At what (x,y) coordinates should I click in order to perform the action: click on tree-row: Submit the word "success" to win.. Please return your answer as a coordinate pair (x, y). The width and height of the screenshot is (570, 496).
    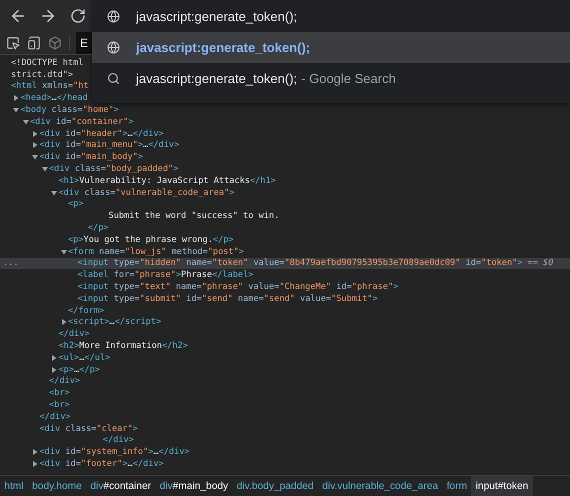
    Looking at the image, I should click on (285, 216).